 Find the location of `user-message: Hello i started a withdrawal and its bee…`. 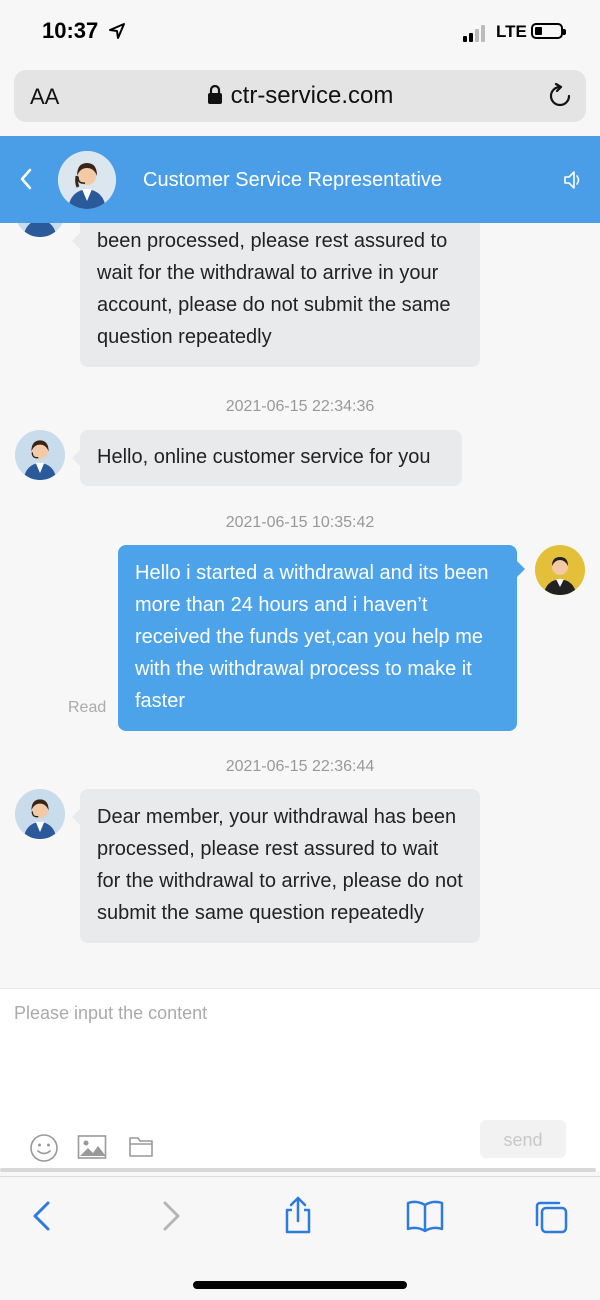

user-message: Hello i started a withdrawal and its bee… is located at coordinates (321, 638).